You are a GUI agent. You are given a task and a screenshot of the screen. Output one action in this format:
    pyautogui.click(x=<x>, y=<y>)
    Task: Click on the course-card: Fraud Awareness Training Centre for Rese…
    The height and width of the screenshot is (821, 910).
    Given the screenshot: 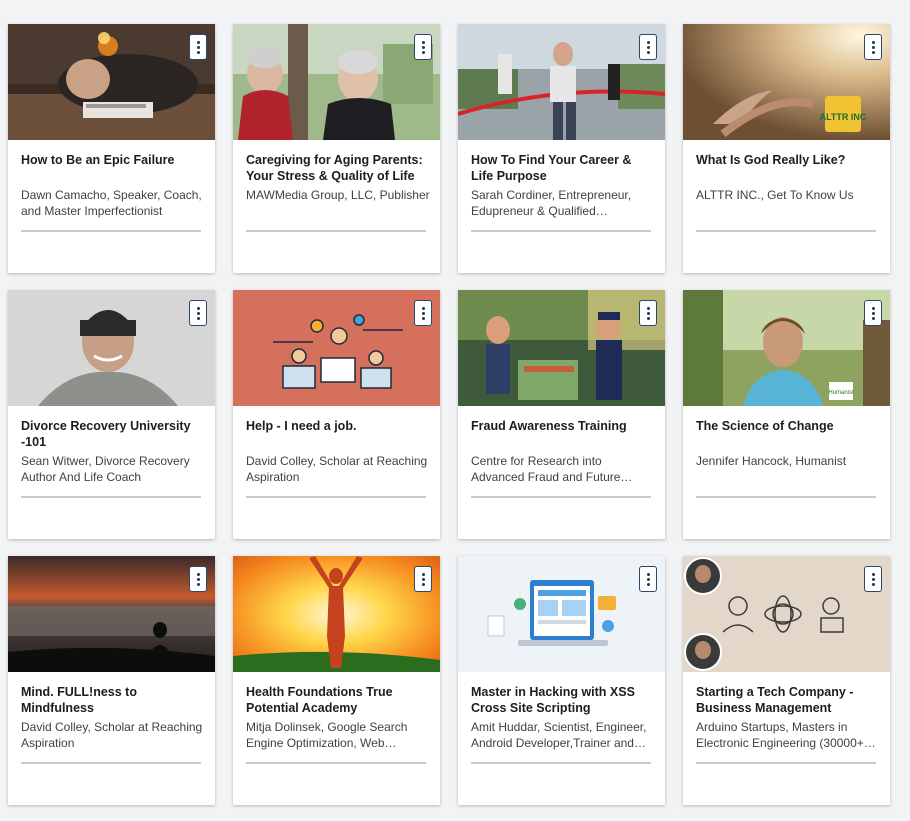 What is the action you would take?
    pyautogui.click(x=561, y=414)
    